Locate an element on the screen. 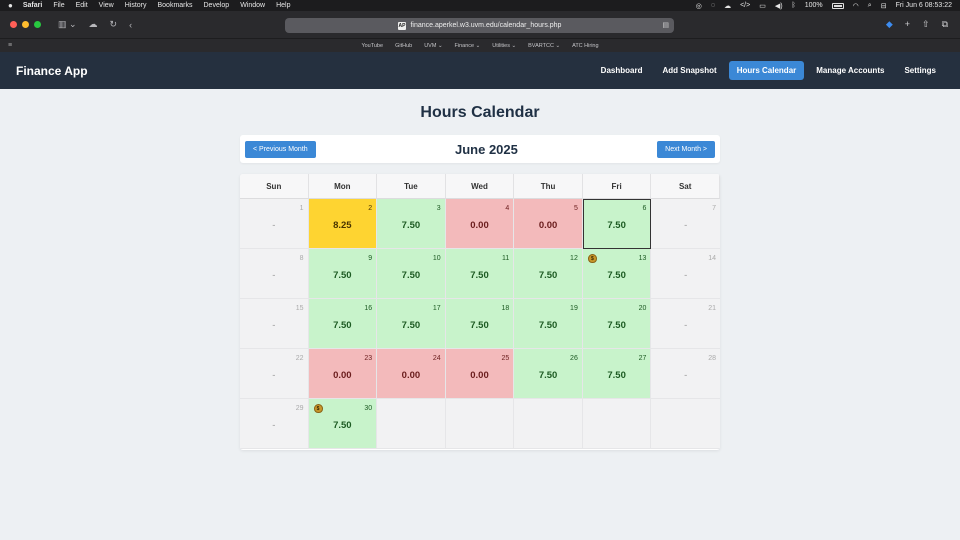 This screenshot has width=960, height=540. bookmark-bvartcc: BVARTCC ⌄ is located at coordinates (544, 46).